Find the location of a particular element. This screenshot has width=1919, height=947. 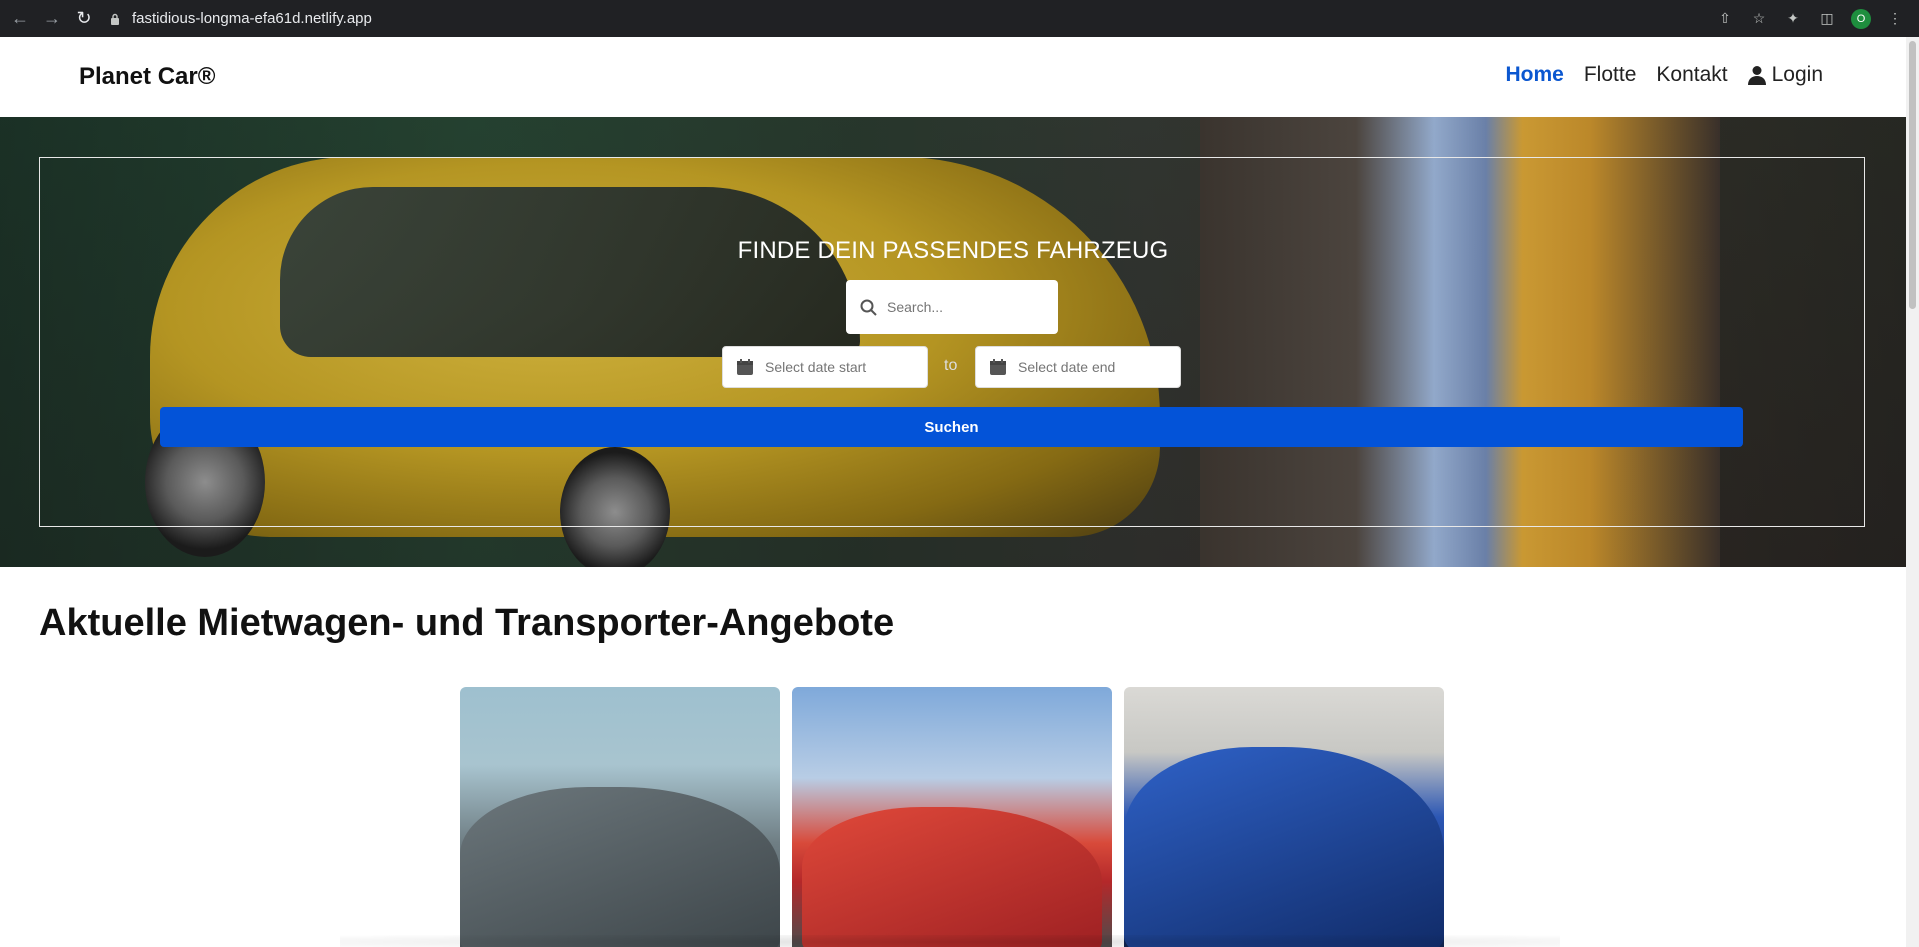

date-end-field is located at coordinates (1078, 367).